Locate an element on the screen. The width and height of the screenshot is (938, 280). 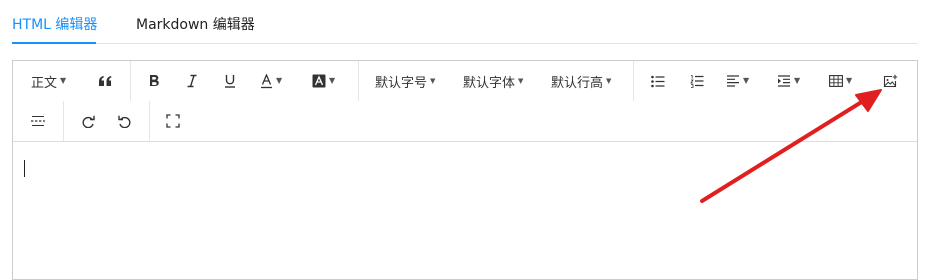
italic-button is located at coordinates (192, 81).